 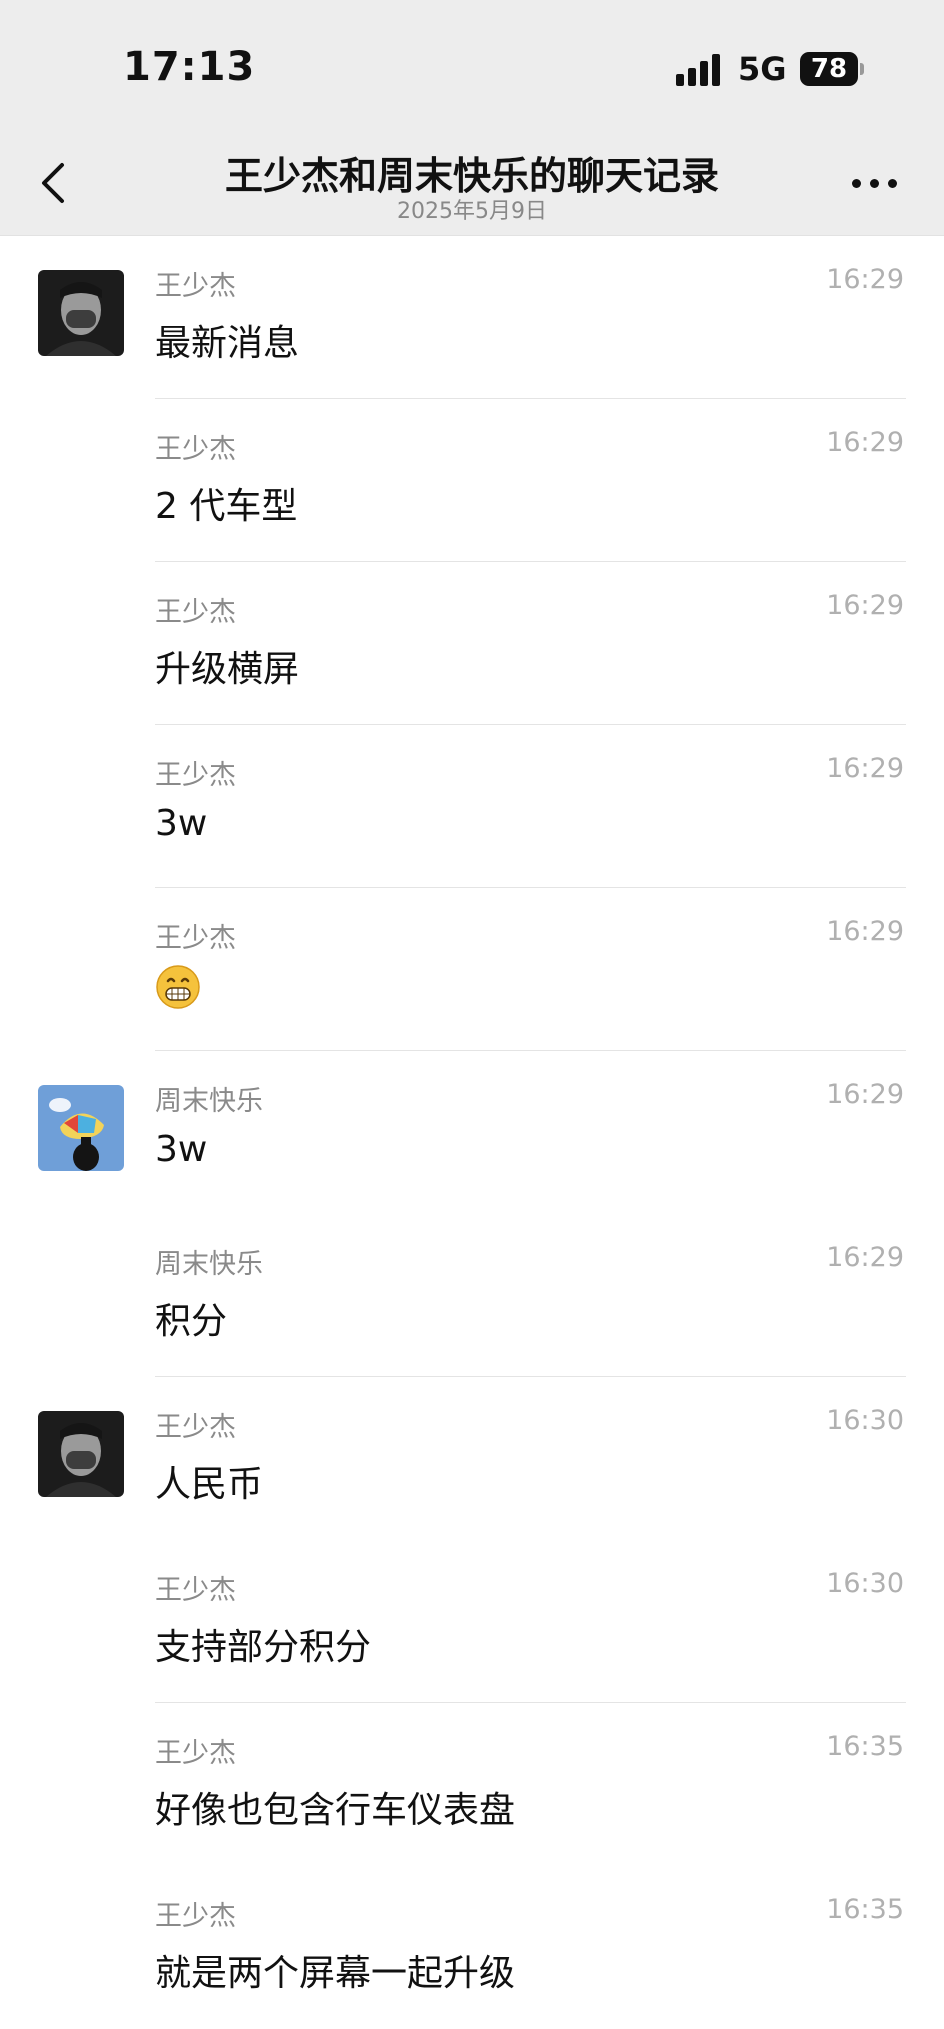 I want to click on message-row: 王少杰 16:35 就是两个屏幕一起升级, so click(x=472, y=1947).